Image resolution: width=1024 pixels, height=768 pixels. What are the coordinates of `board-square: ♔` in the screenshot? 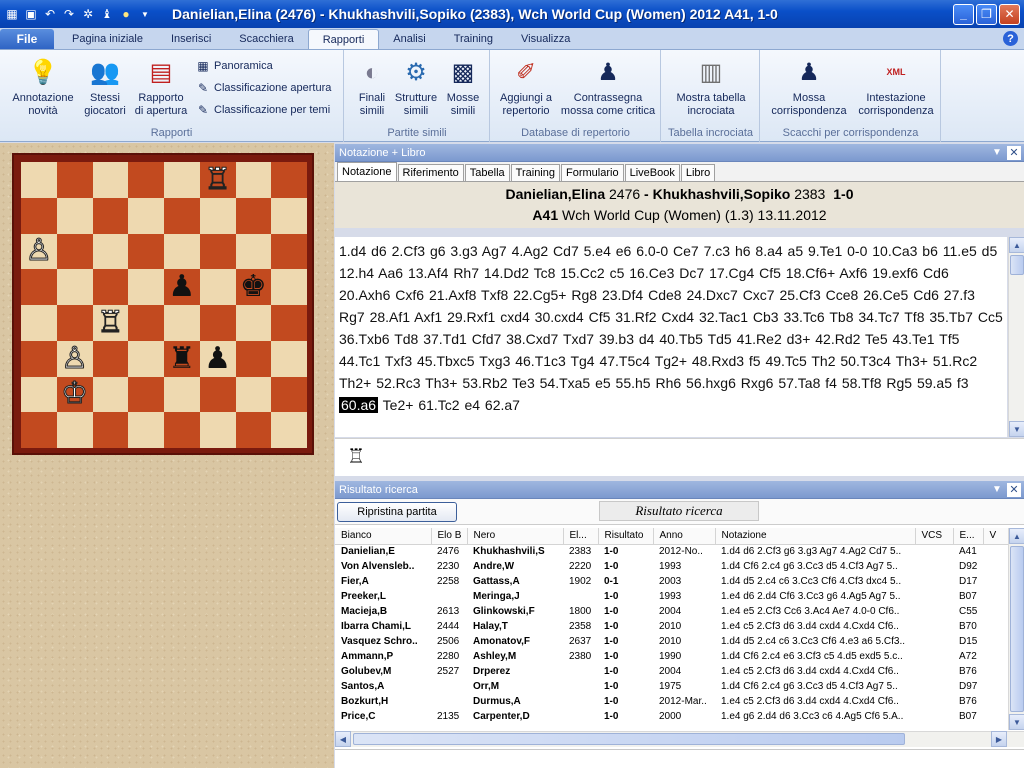 It's located at (74, 394).